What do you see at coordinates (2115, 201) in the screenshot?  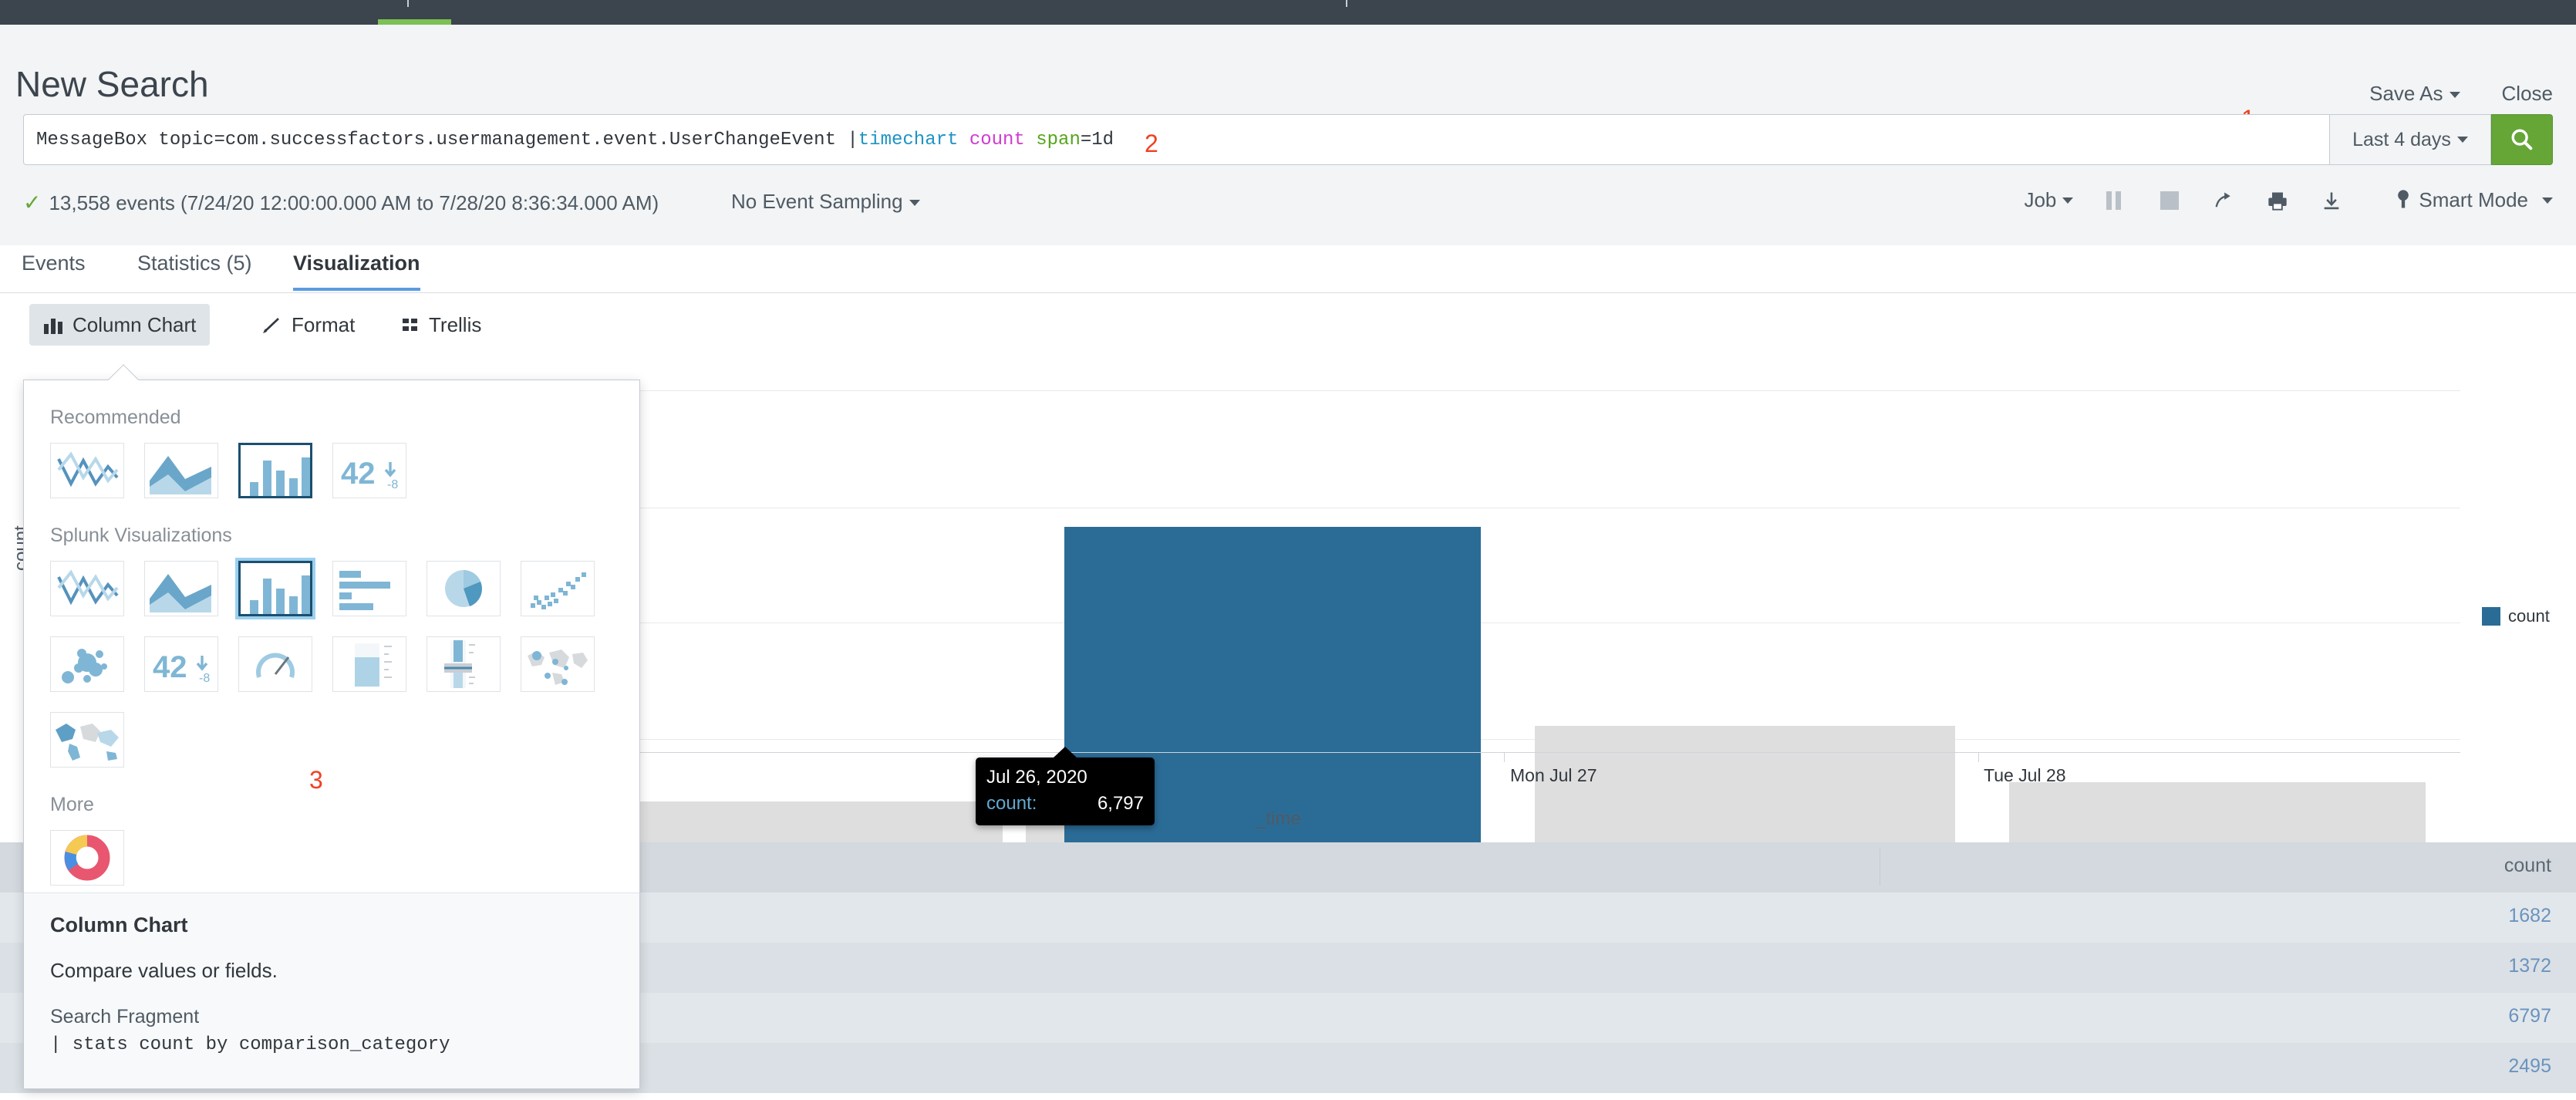 I see `pause-button` at bounding box center [2115, 201].